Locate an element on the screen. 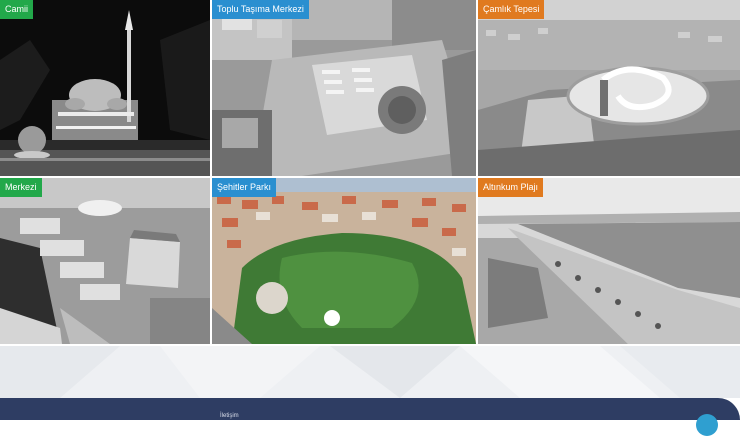 The image size is (740, 436). decorative-band is located at coordinates (370, 372).